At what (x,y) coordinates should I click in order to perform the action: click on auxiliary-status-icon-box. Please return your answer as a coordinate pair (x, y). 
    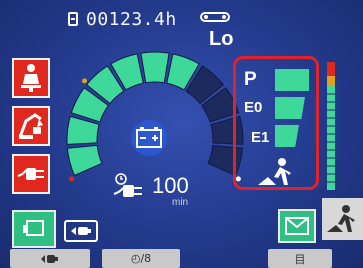
    Looking at the image, I should click on (81, 231).